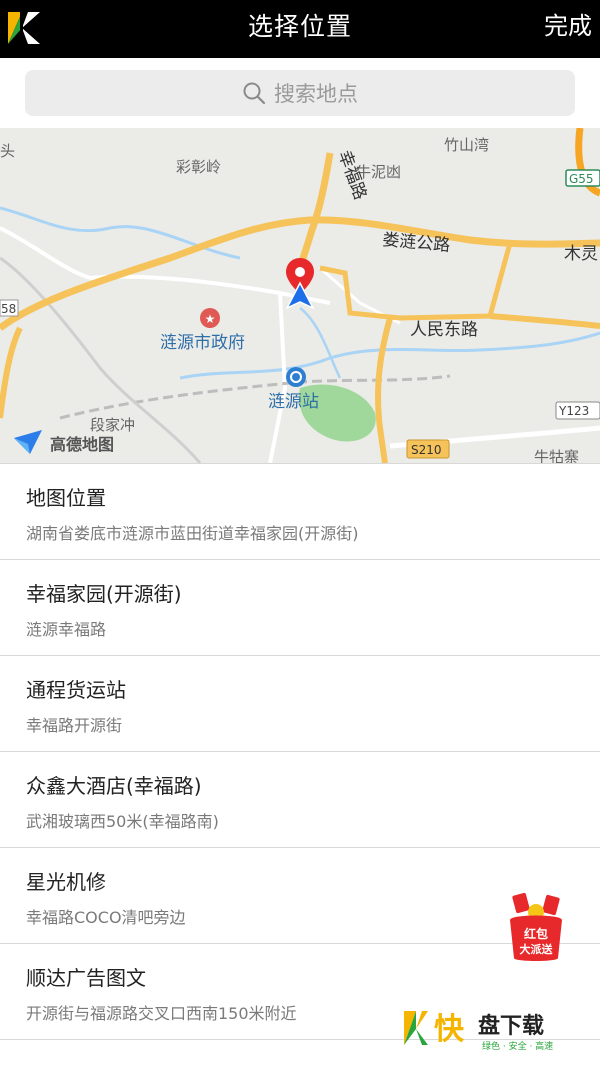 This screenshot has width=600, height=1069. I want to click on search-icon, so click(254, 93).